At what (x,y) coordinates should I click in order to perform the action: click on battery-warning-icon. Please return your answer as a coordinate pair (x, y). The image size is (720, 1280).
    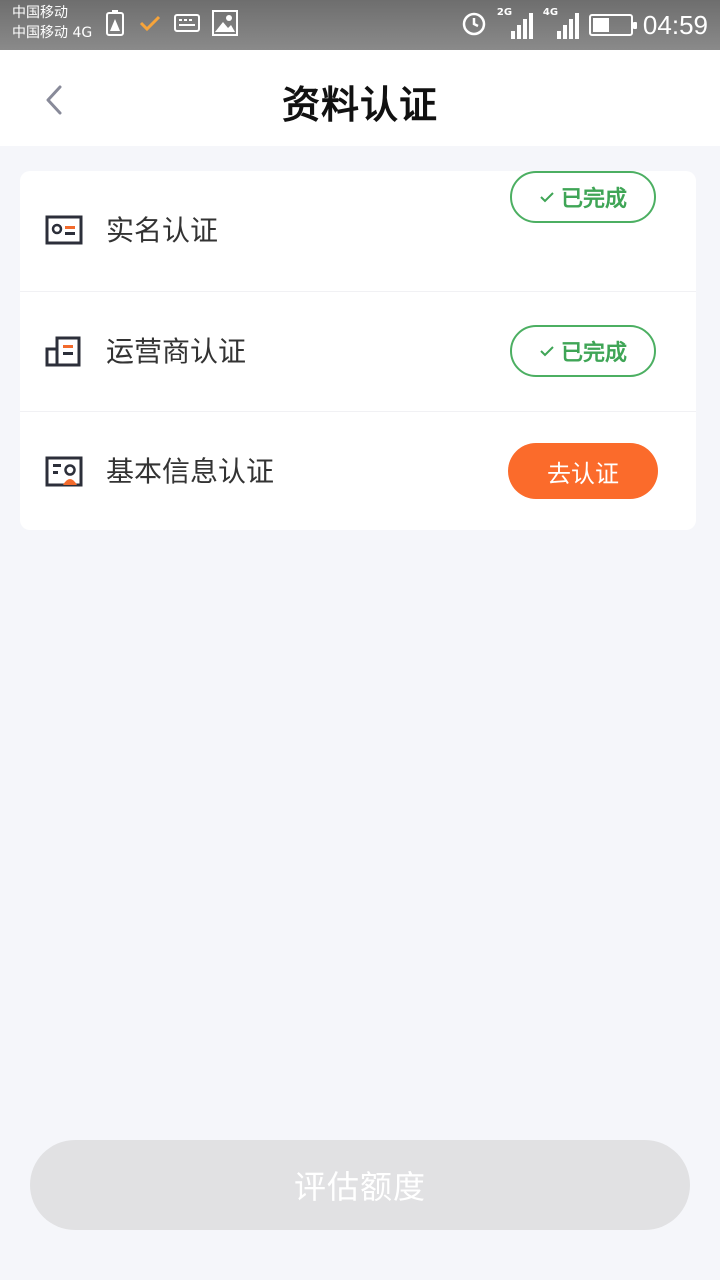
    Looking at the image, I should click on (115, 25).